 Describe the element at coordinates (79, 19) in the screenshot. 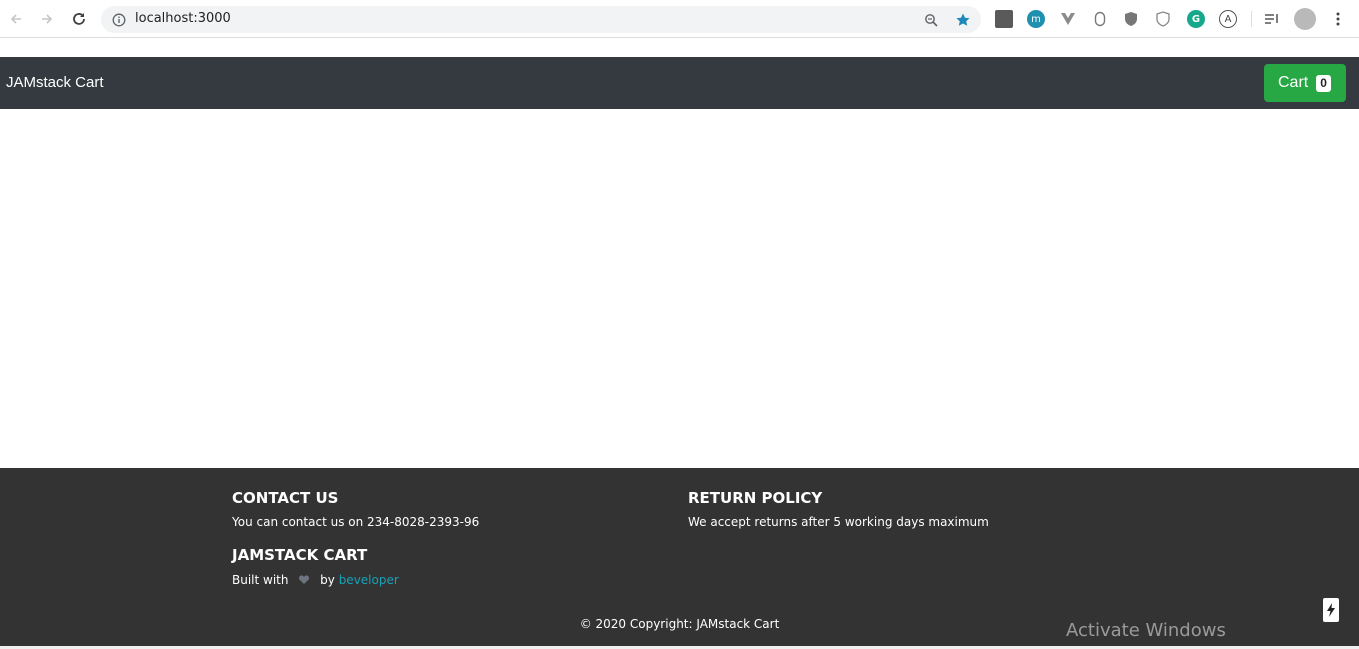

I see `reload-icon` at that location.